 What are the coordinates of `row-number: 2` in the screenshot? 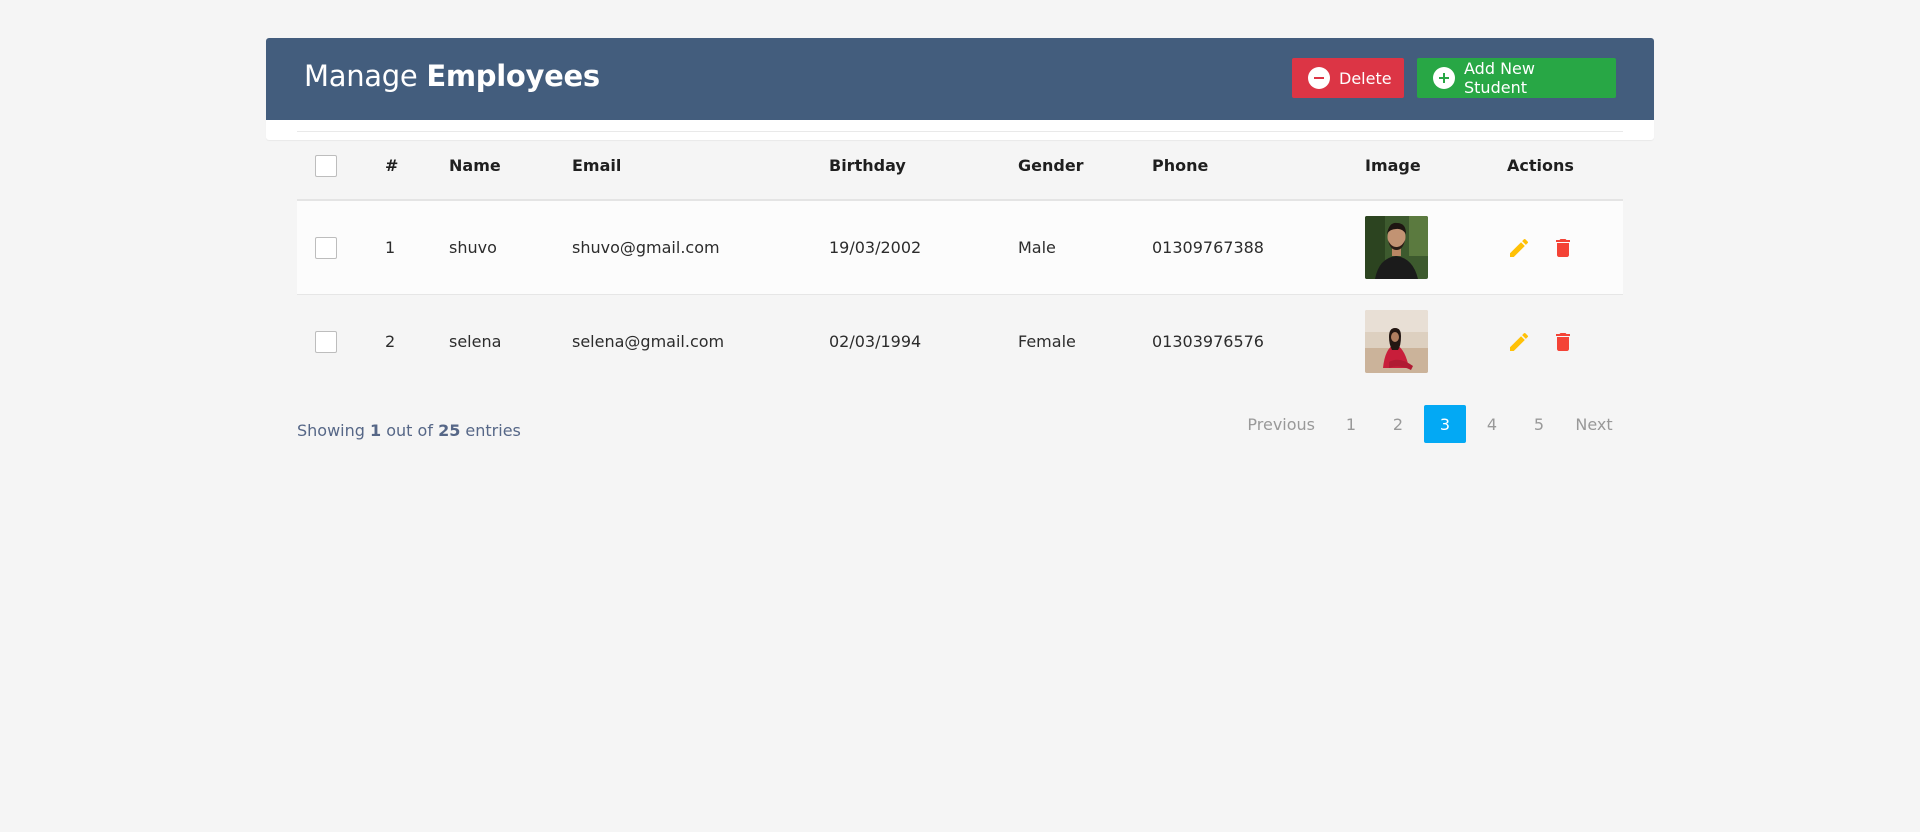 It's located at (390, 341).